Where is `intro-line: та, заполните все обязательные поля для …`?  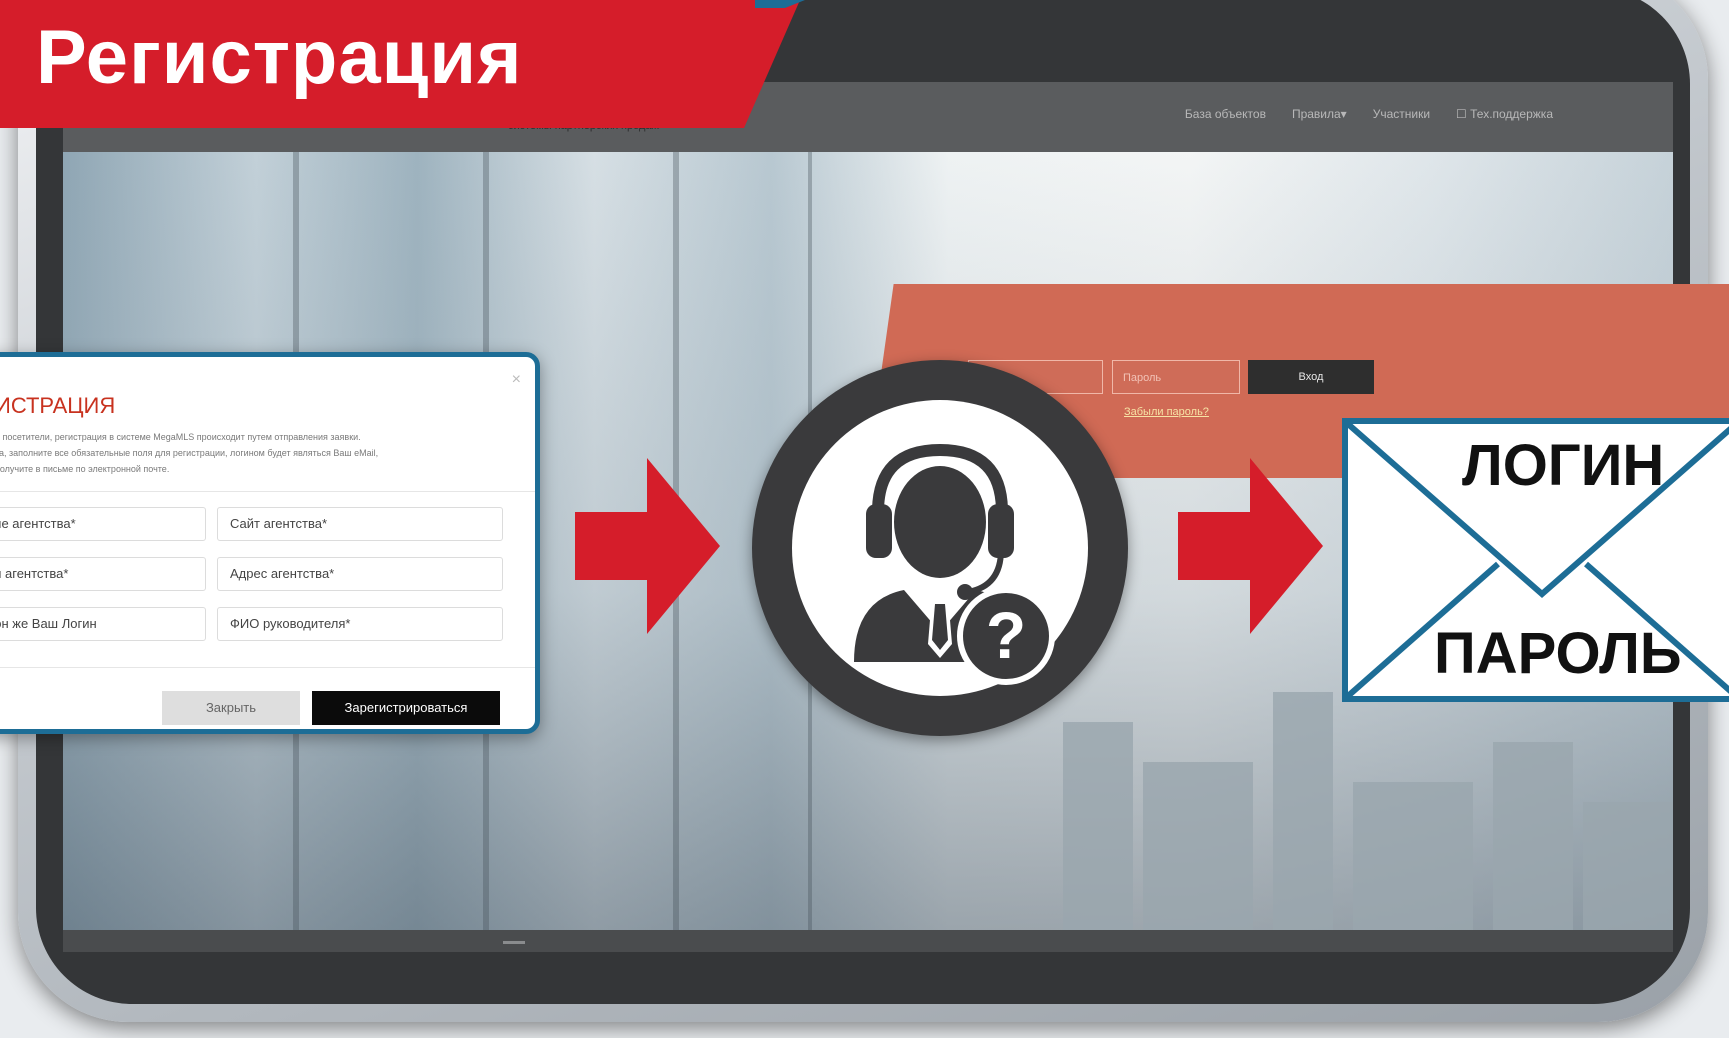
intro-line: та, заполните все обязательные поля для … is located at coordinates (189, 453).